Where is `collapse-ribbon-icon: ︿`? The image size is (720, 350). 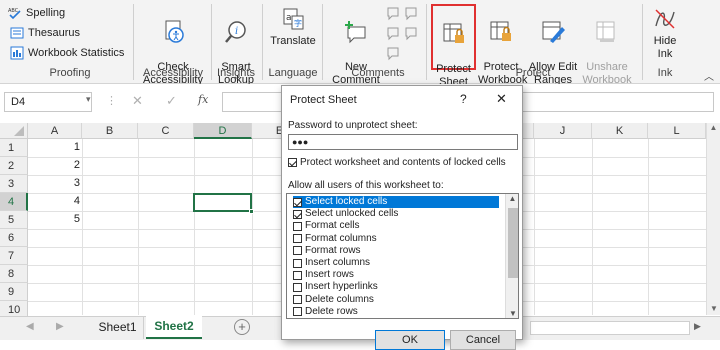
collapse-ribbon-icon: ︿ is located at coordinates (709, 75).